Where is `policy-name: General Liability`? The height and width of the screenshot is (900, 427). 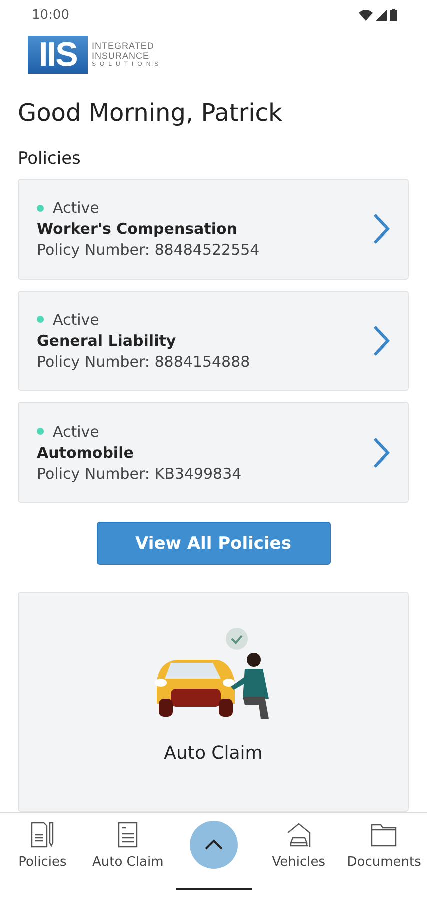 policy-name: General Liability is located at coordinates (107, 341).